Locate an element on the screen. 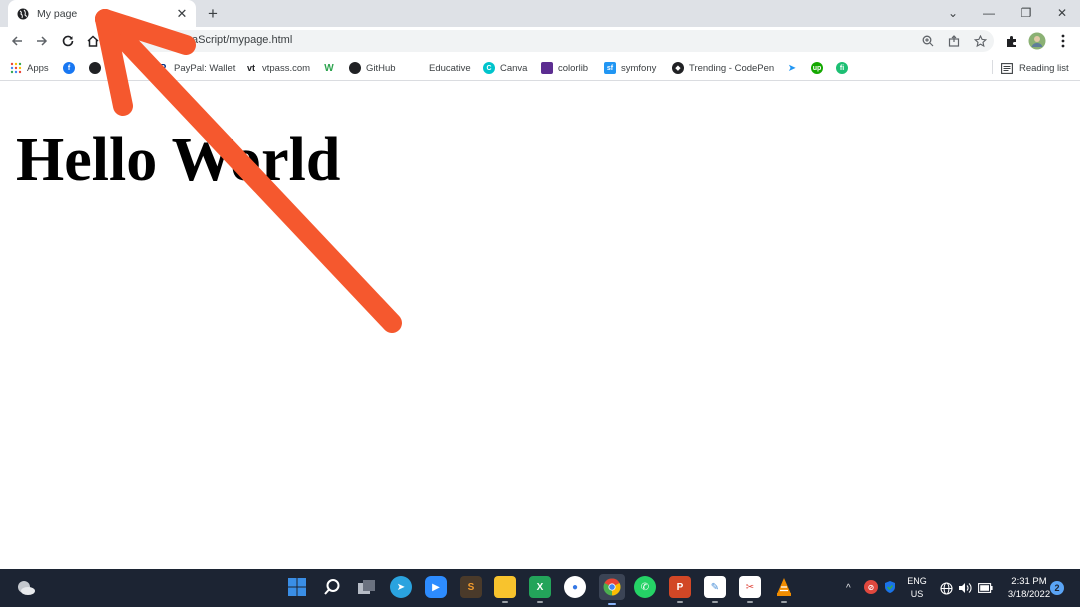 This screenshot has height=607, width=1080. reading-list-icon is located at coordinates (1007, 68).